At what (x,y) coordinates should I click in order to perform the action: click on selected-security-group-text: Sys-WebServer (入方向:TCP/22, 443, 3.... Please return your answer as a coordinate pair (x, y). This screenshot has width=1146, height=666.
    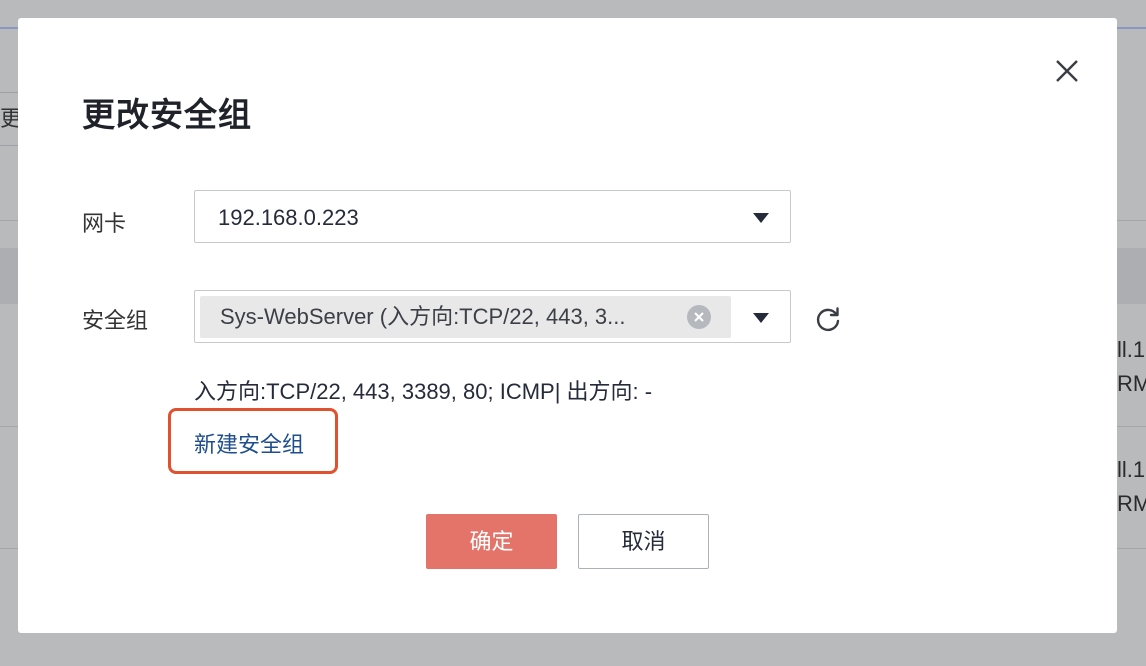
    Looking at the image, I should click on (423, 316).